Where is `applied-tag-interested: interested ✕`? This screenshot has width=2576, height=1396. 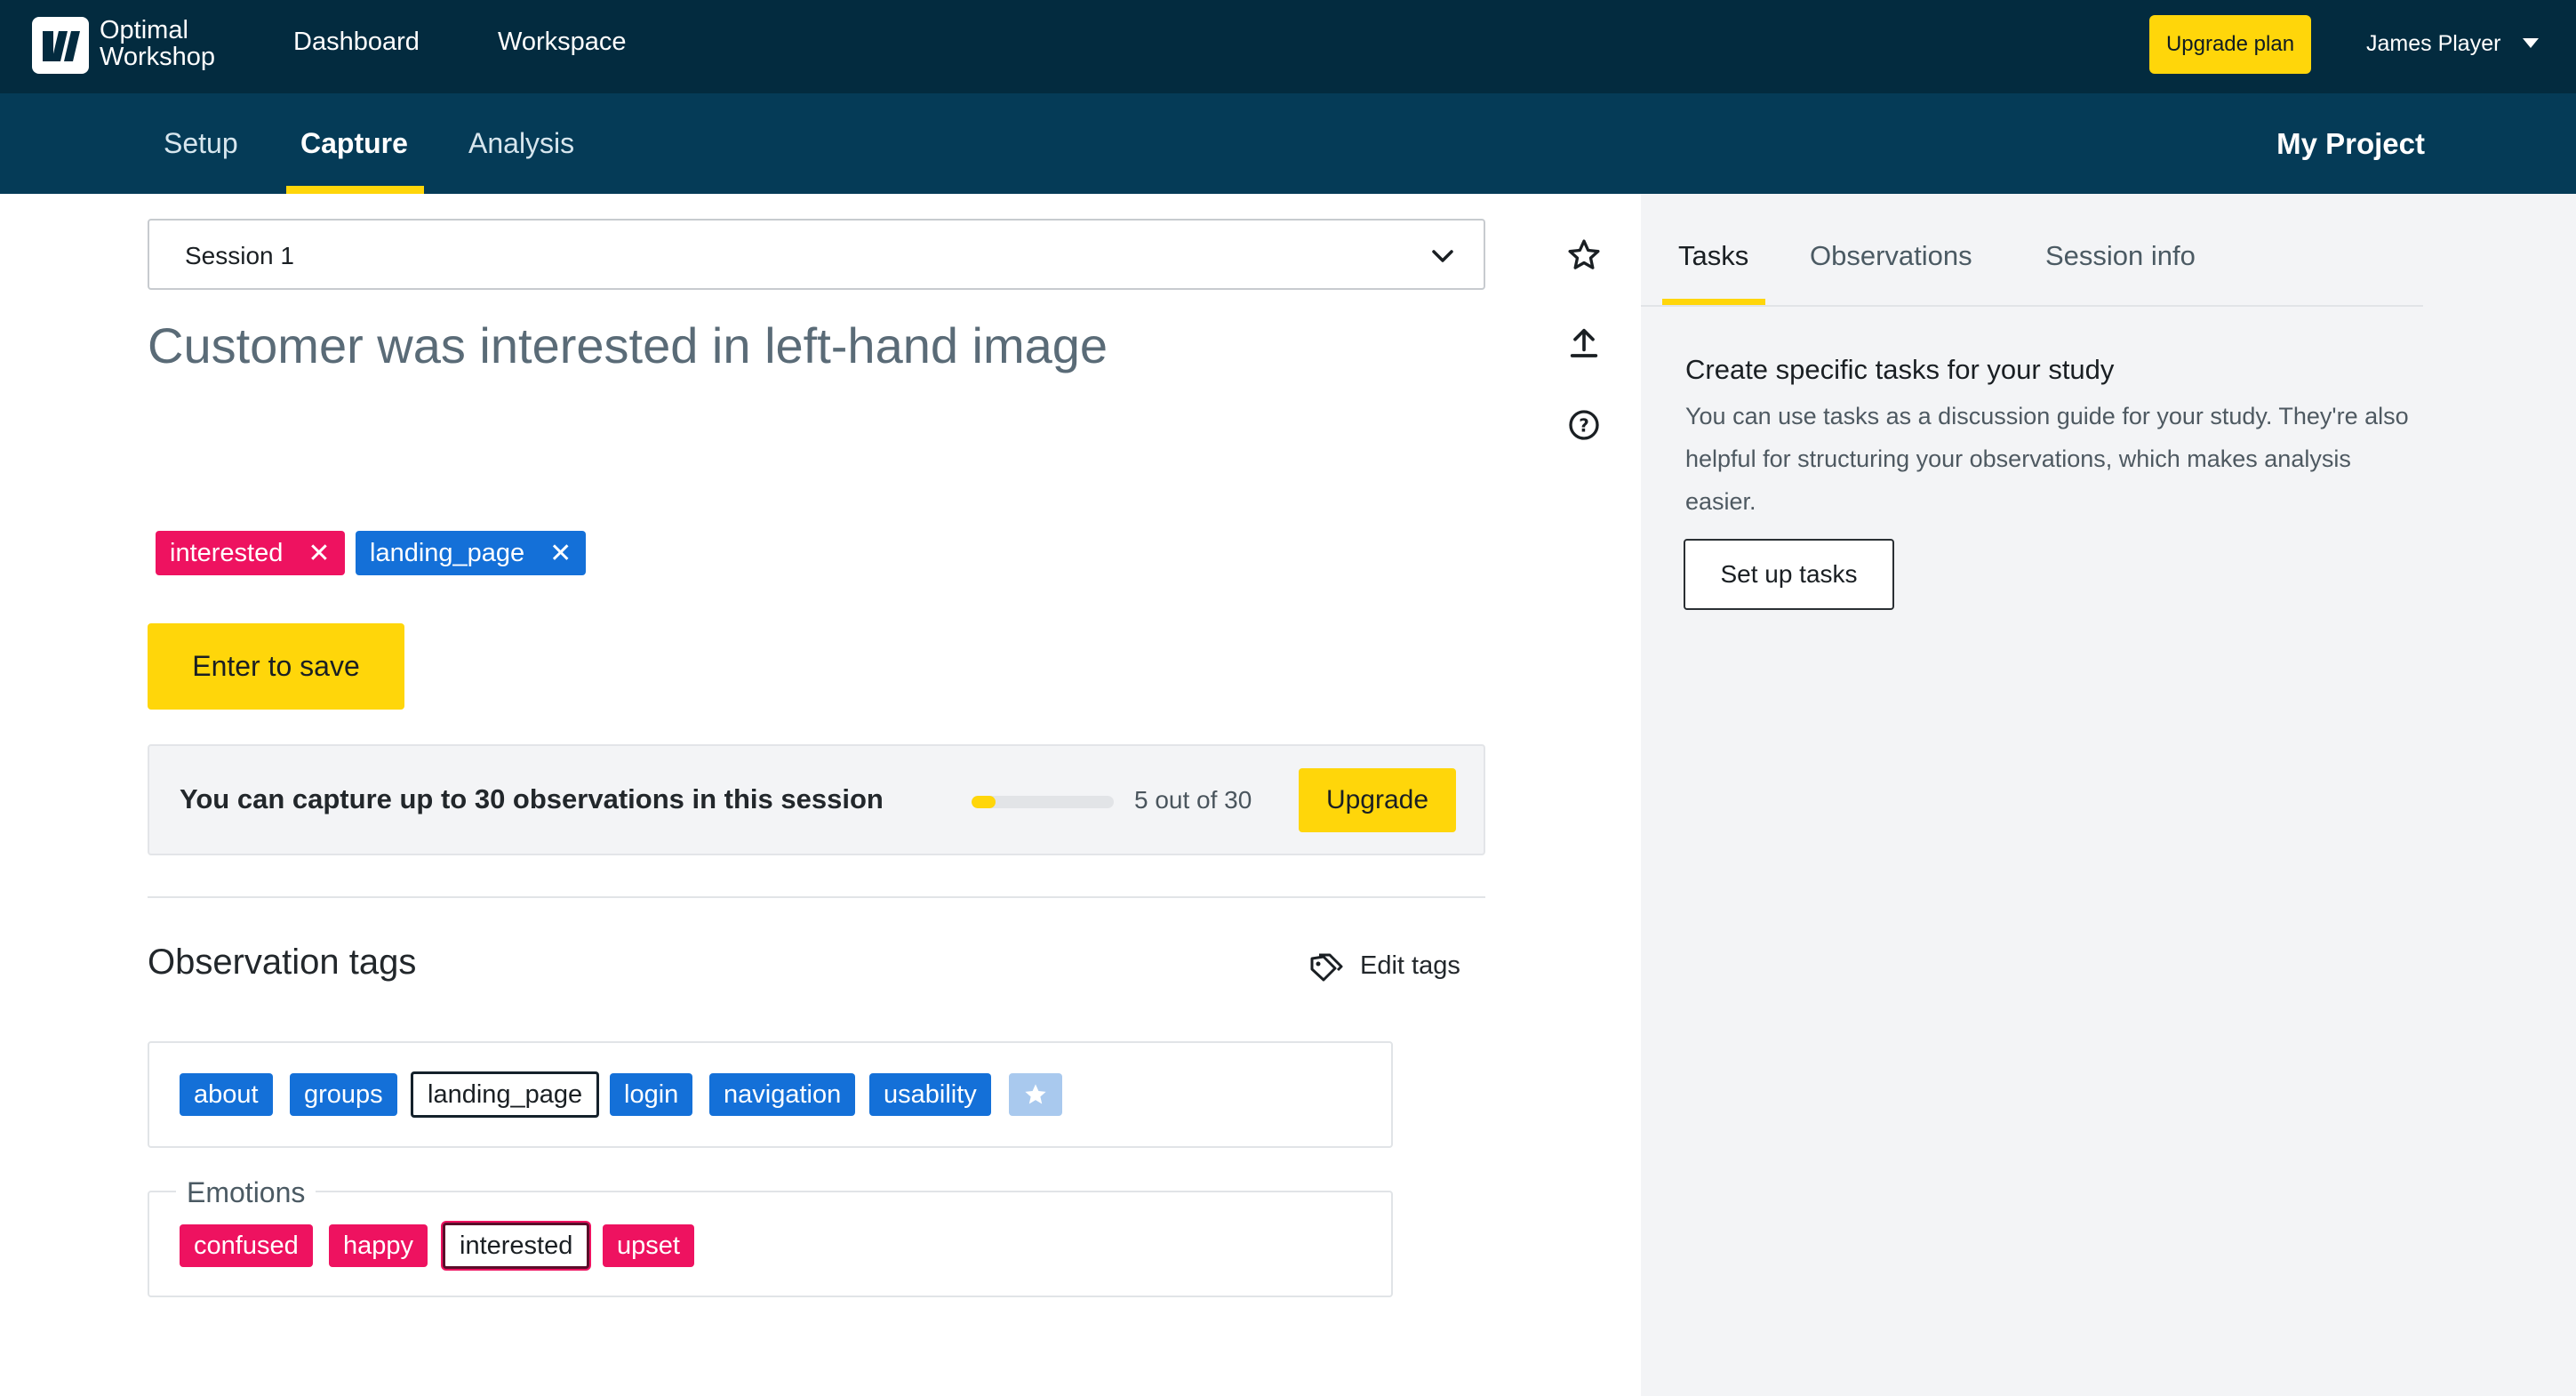
applied-tag-interested: interested ✕ is located at coordinates (250, 553).